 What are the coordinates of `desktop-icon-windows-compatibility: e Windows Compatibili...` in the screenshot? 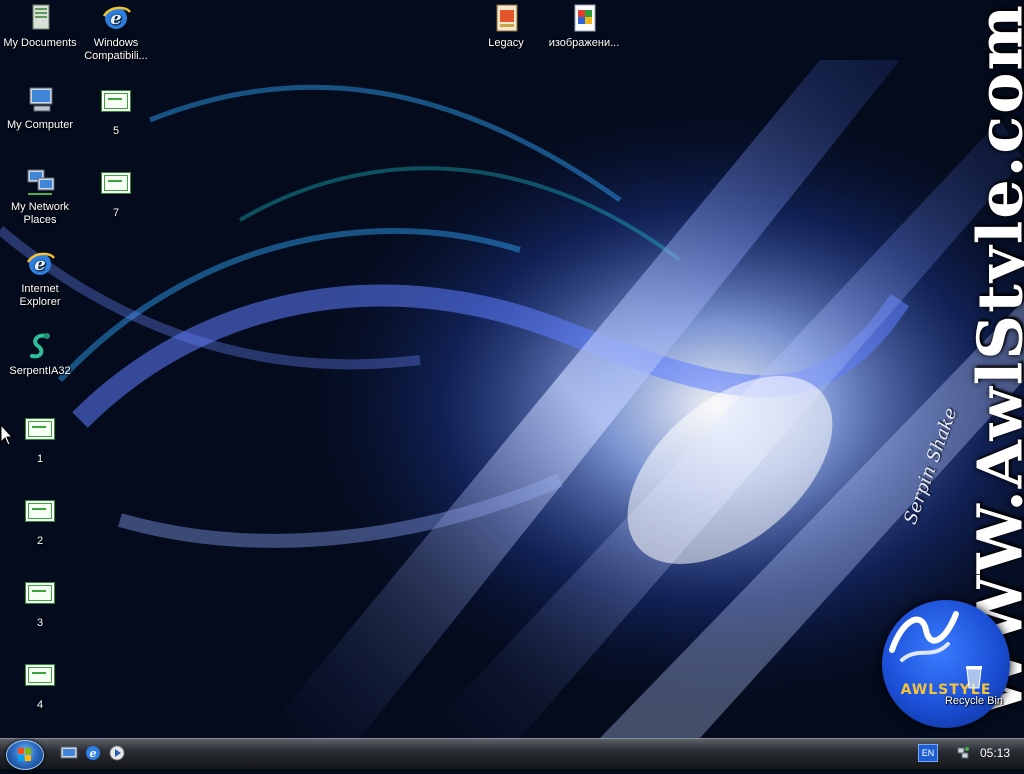 It's located at (116, 32).